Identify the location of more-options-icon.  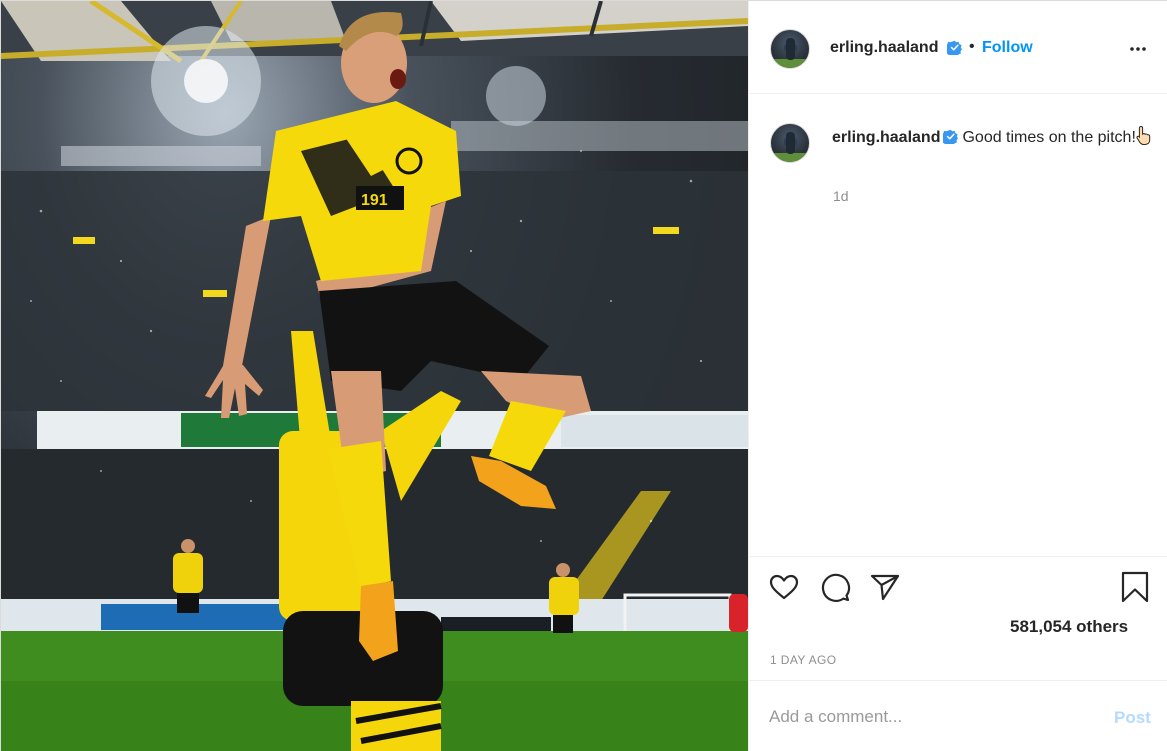
(1138, 49).